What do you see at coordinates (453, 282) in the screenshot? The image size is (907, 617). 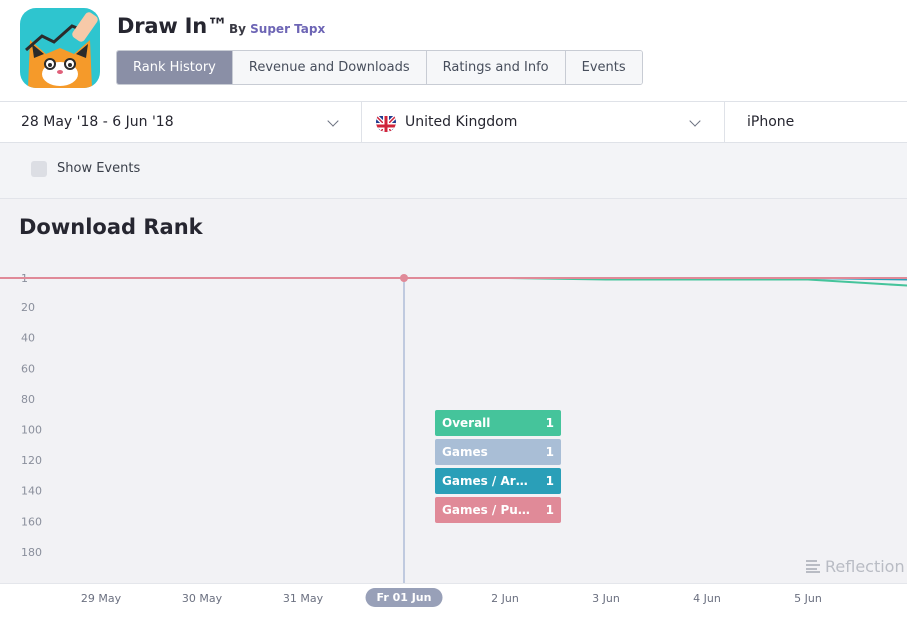 I see `series-line-overall` at bounding box center [453, 282].